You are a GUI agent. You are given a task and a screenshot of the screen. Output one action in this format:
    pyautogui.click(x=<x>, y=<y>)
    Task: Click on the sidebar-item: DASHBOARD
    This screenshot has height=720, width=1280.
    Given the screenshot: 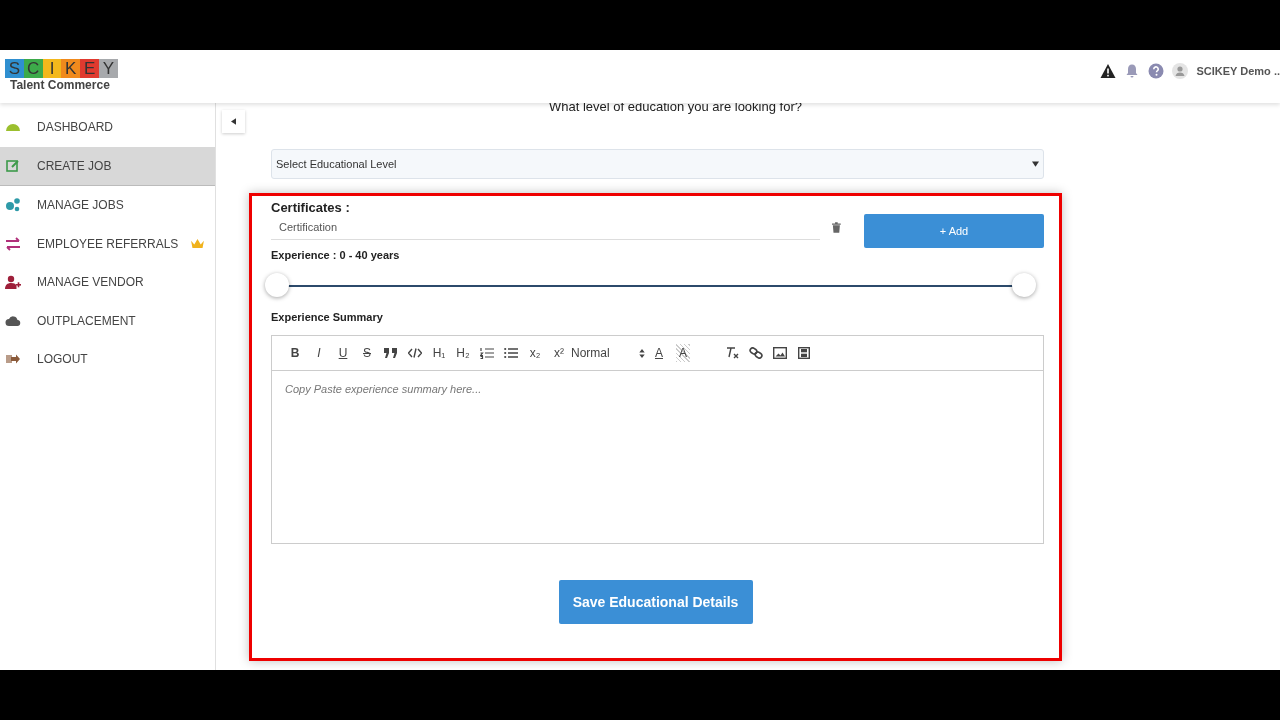 What is the action you would take?
    pyautogui.click(x=107, y=127)
    